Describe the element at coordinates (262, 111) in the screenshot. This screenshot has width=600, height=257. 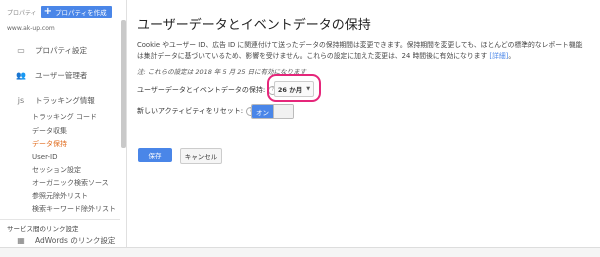
I see `toggle-on-label: オン` at that location.